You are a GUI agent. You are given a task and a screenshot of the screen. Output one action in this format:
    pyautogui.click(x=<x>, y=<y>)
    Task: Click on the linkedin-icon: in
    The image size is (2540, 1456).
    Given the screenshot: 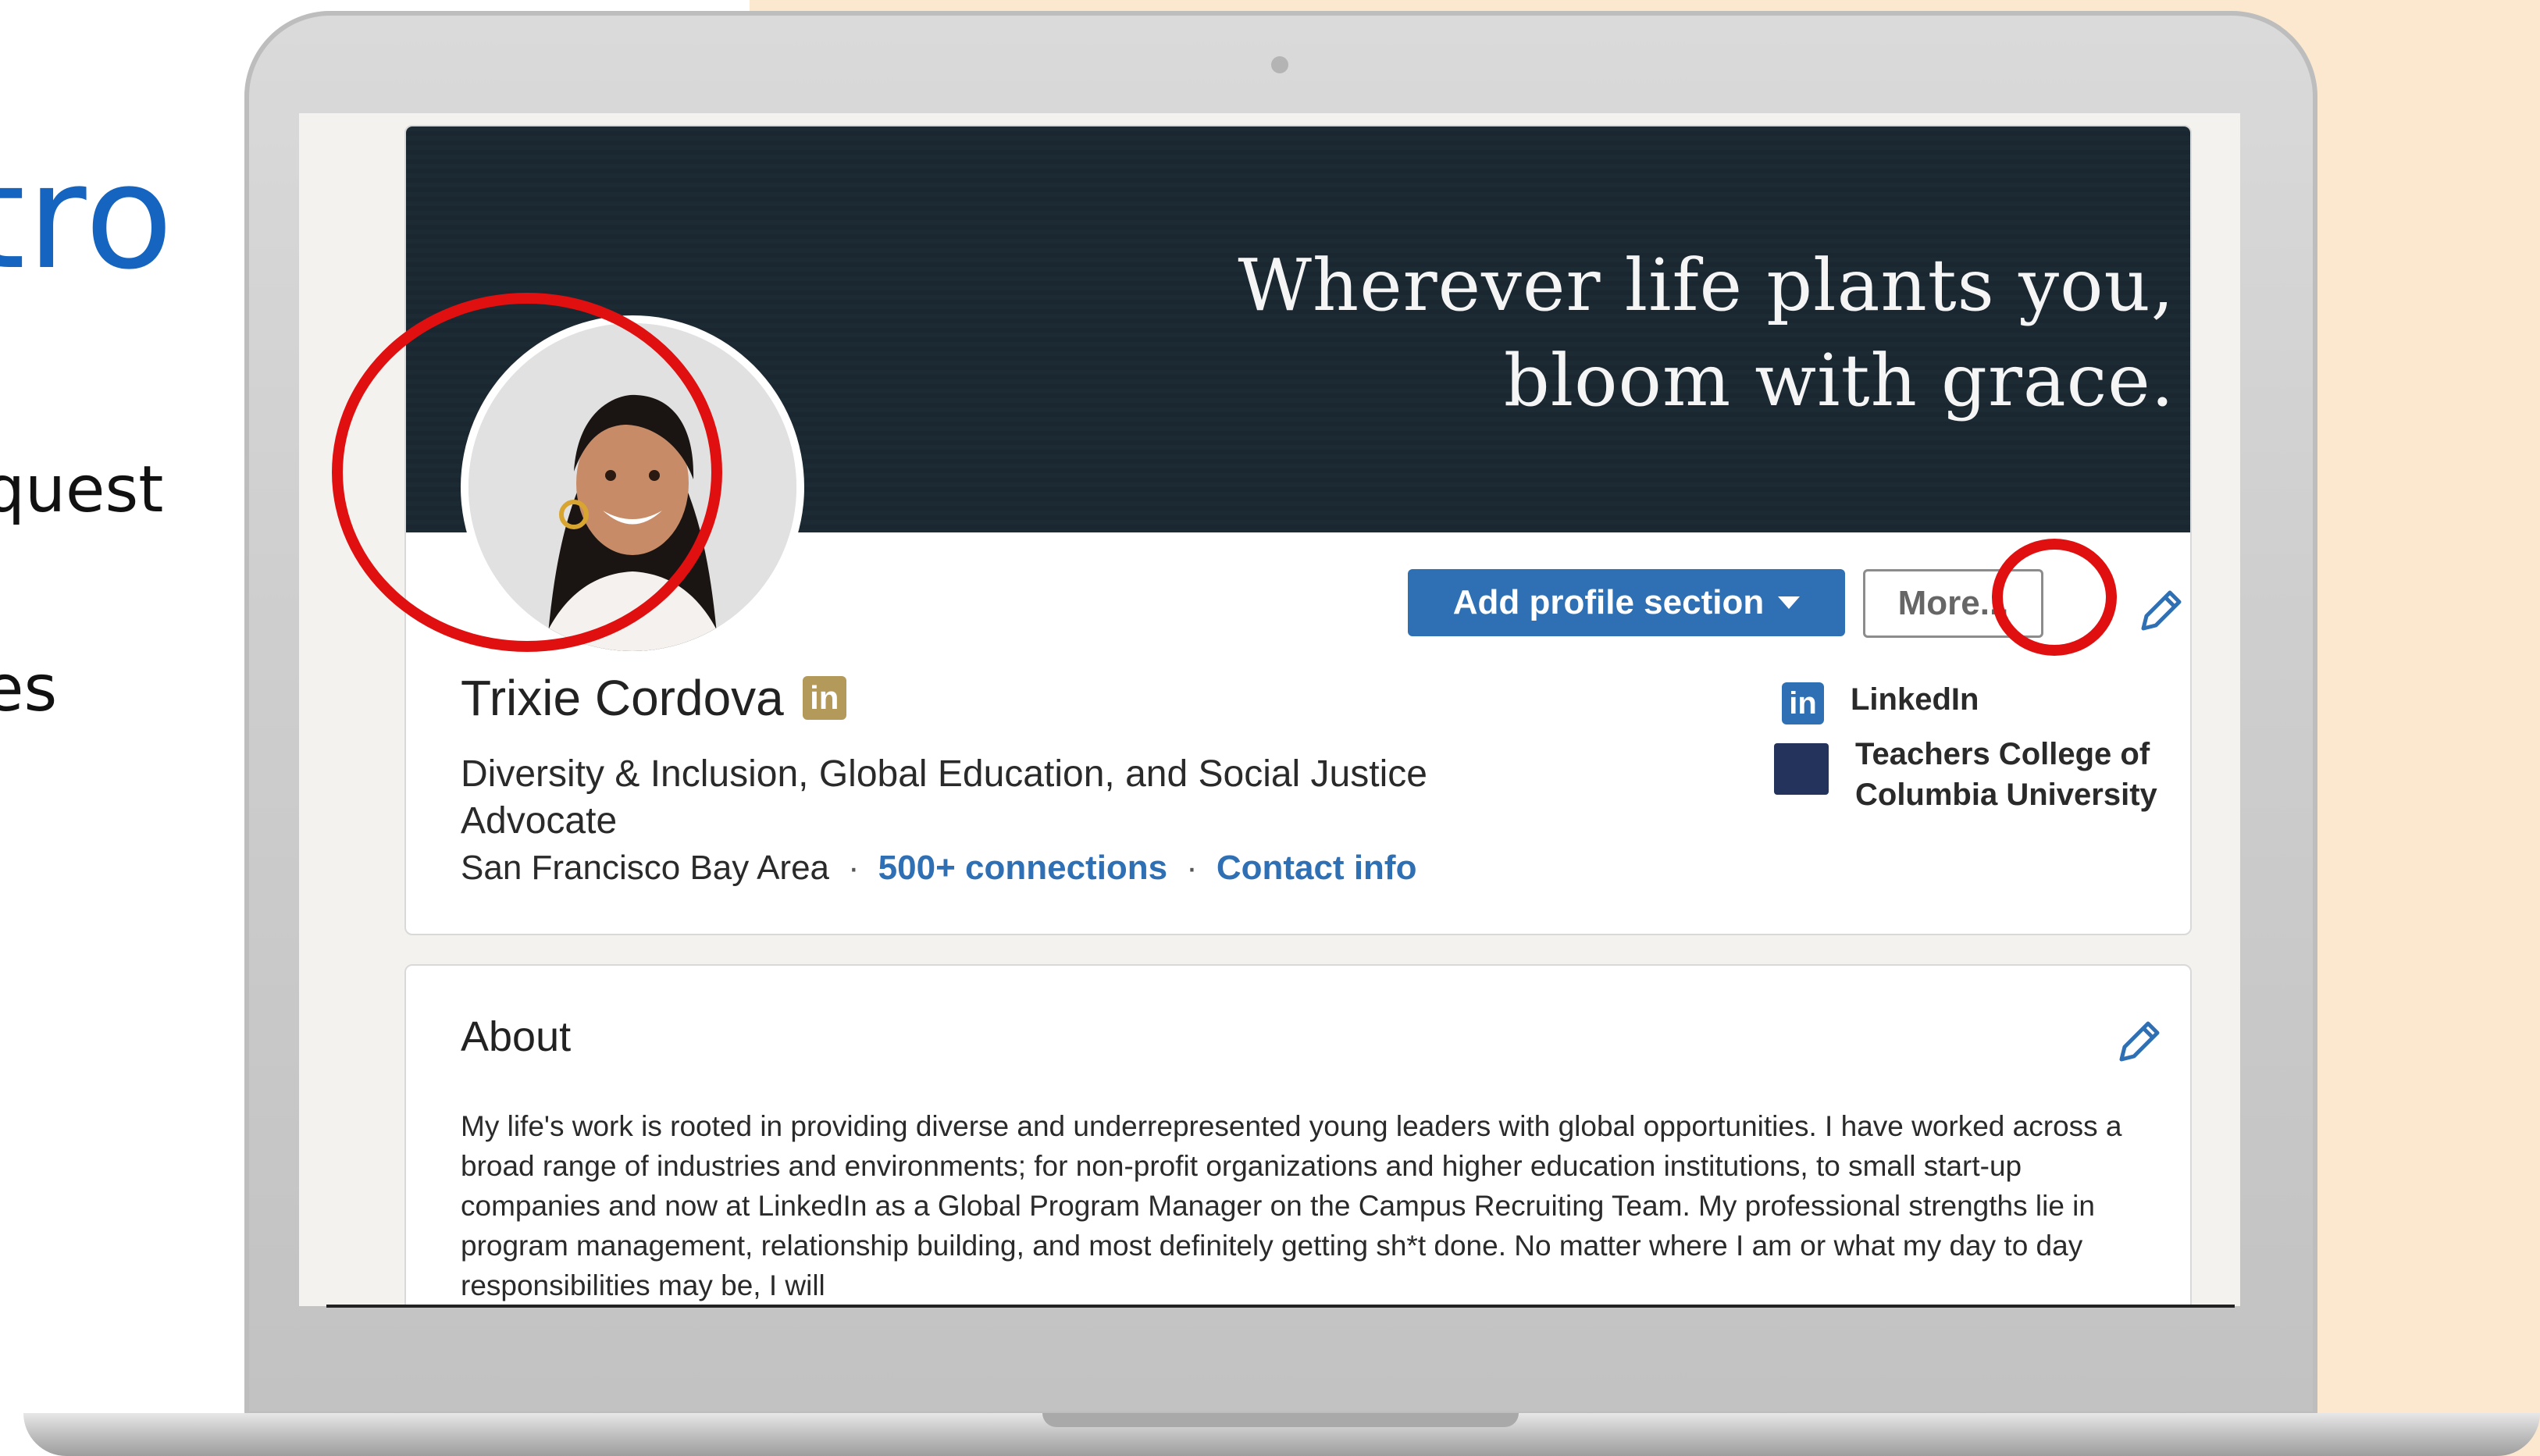 What is the action you would take?
    pyautogui.click(x=1803, y=703)
    